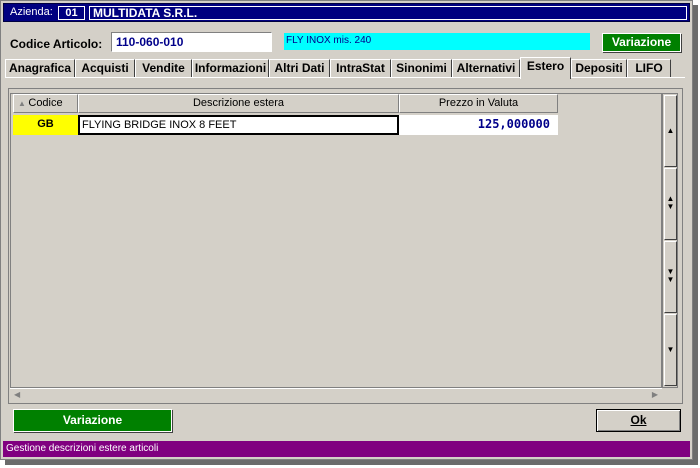 Image resolution: width=700 pixels, height=468 pixels. Describe the element at coordinates (478, 103) in the screenshot. I see `column-header-prezzo: Prezzo in Valuta` at that location.